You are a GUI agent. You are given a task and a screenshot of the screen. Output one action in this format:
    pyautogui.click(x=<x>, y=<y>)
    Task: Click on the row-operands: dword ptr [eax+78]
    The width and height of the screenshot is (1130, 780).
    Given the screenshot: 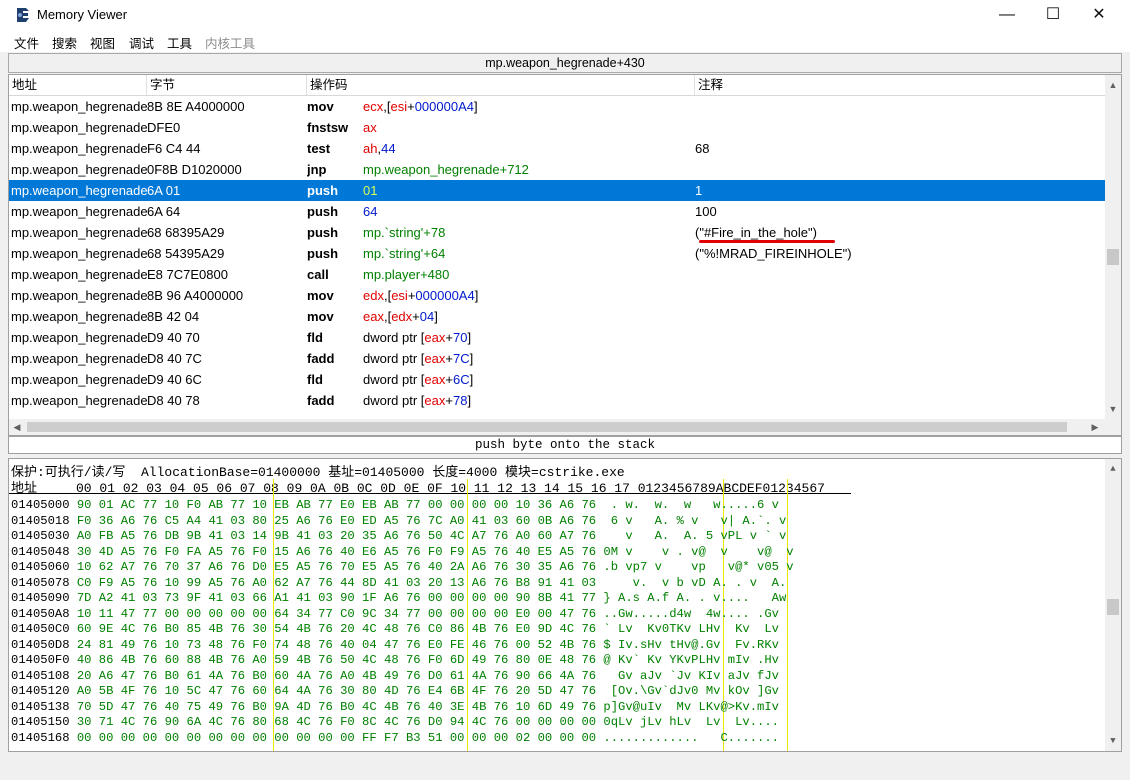 What is the action you would take?
    pyautogui.click(x=528, y=400)
    